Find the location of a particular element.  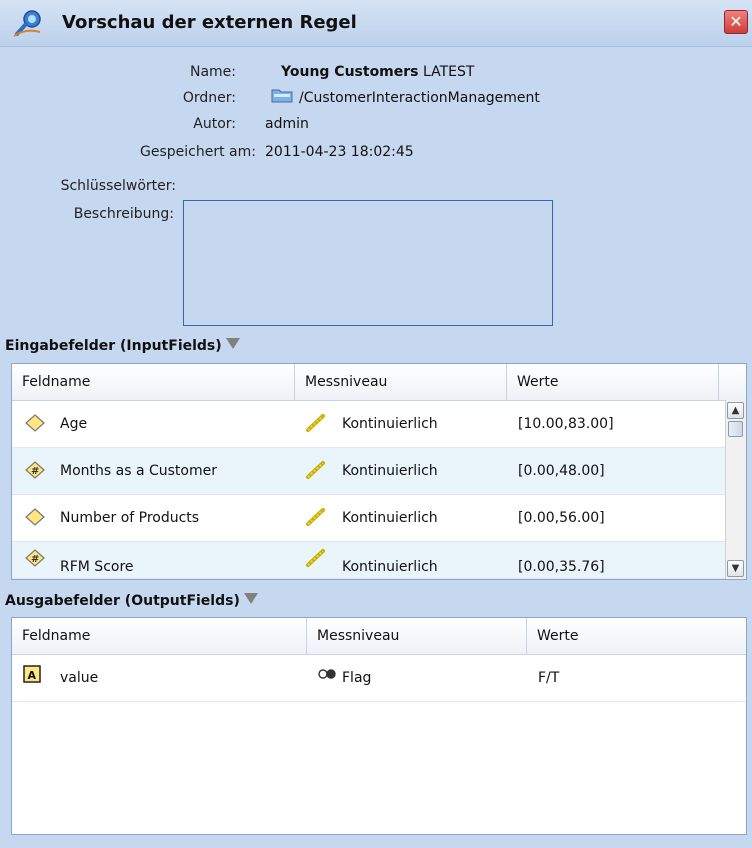

saved-label: Gespeichert am: is located at coordinates (198, 152).